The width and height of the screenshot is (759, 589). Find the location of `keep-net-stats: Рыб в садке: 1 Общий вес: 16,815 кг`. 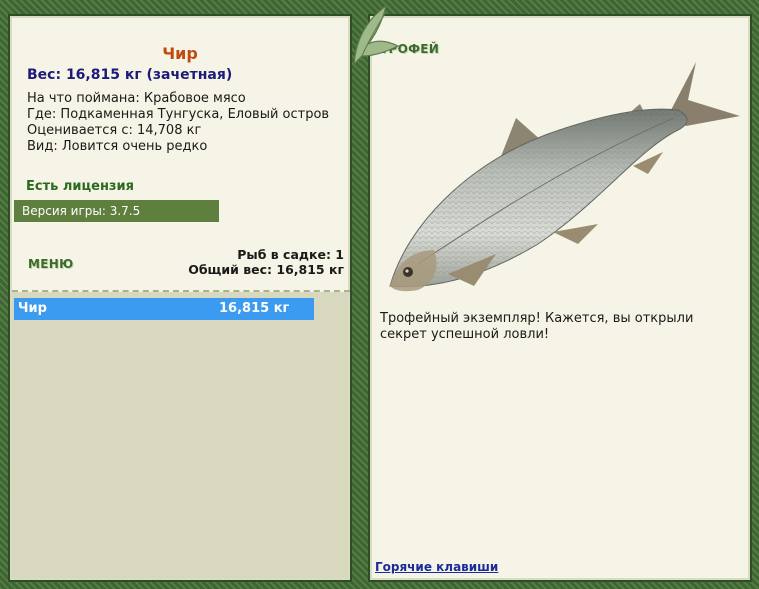

keep-net-stats: Рыб в садке: 1 Общий вес: 16,815 кг is located at coordinates (266, 262).